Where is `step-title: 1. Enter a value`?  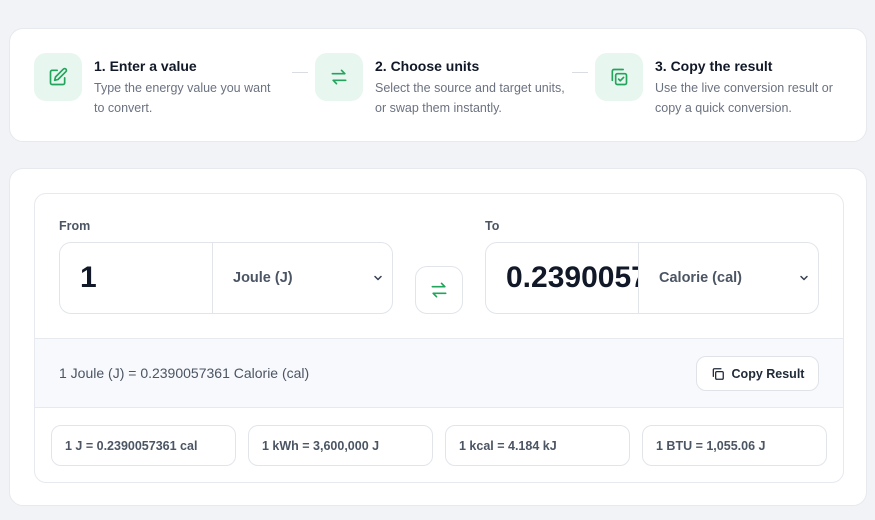 step-title: 1. Enter a value is located at coordinates (145, 66).